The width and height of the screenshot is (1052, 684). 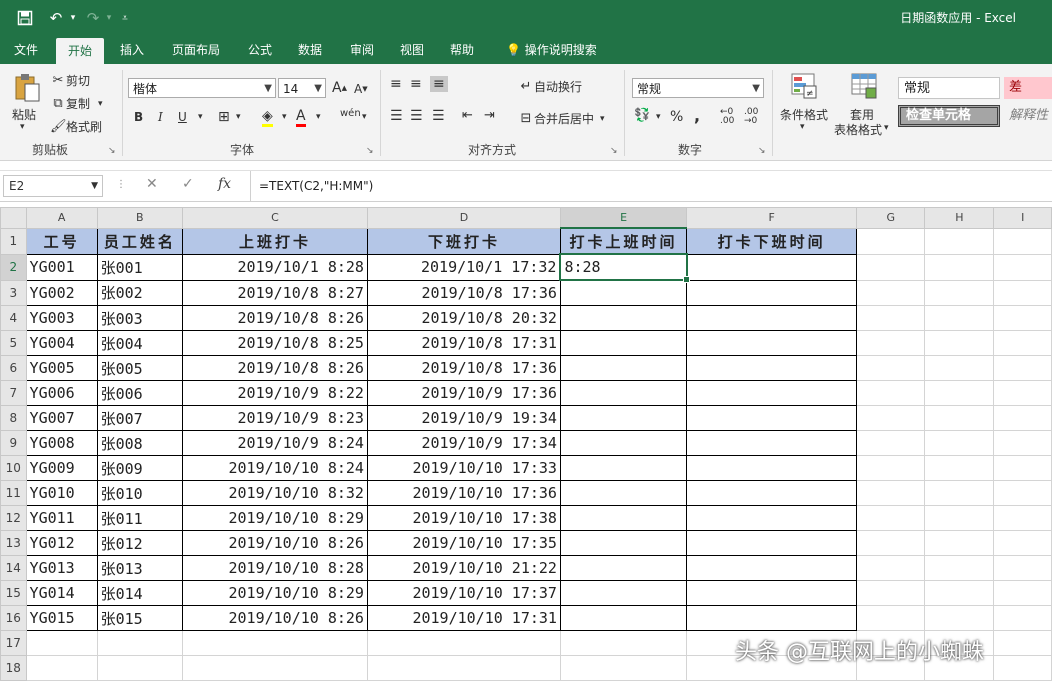 I want to click on row-header: 17, so click(x=13, y=643).